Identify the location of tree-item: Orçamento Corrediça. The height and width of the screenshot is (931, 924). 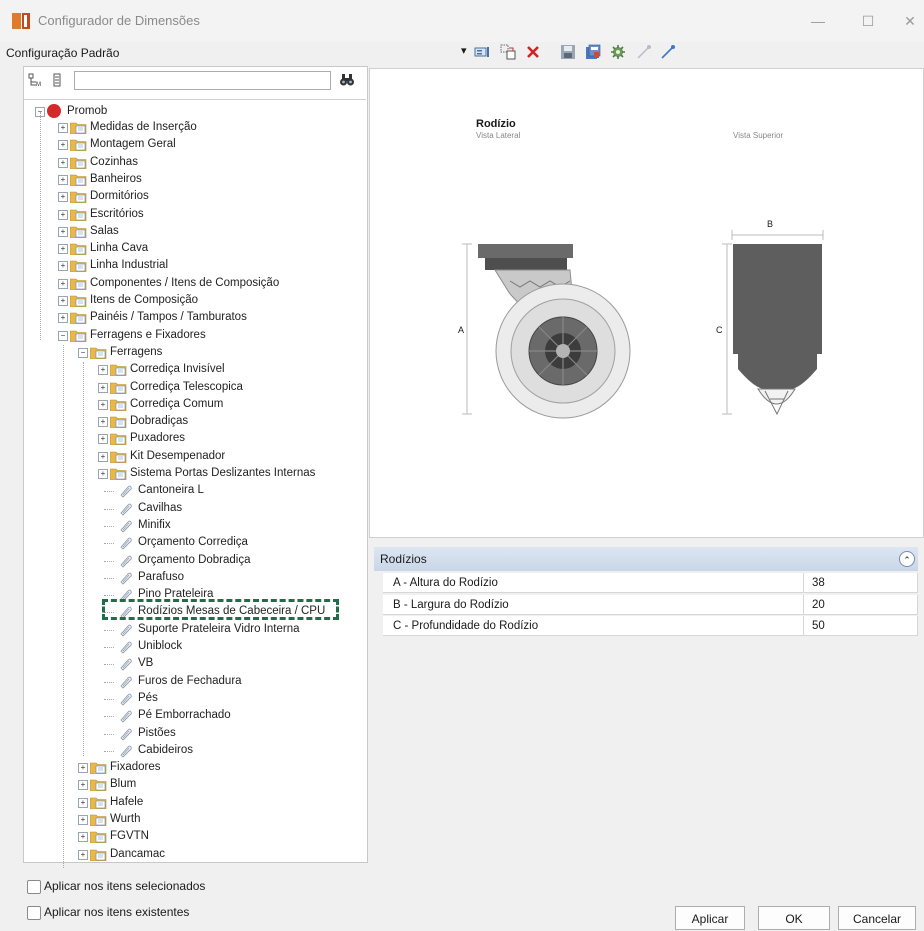
(193, 542).